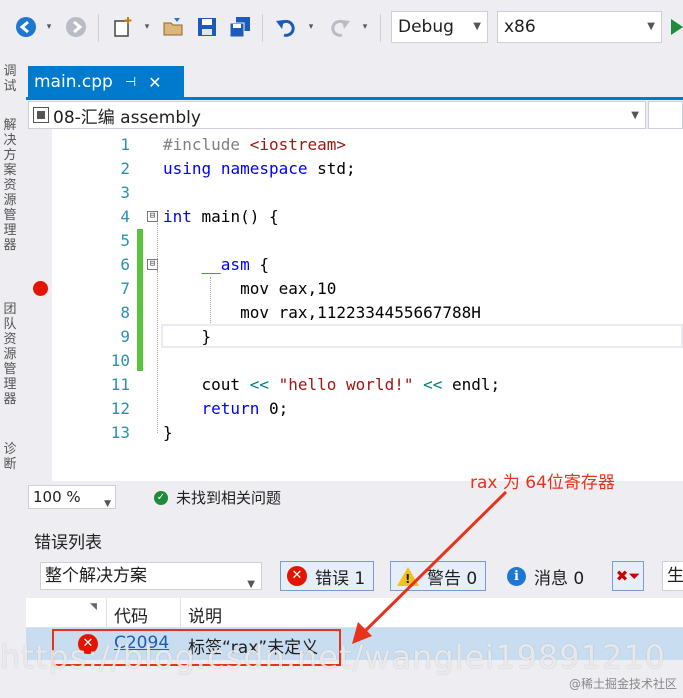 The image size is (683, 698). I want to click on corner-watermark: @稀土掘金技术社区, so click(622, 684).